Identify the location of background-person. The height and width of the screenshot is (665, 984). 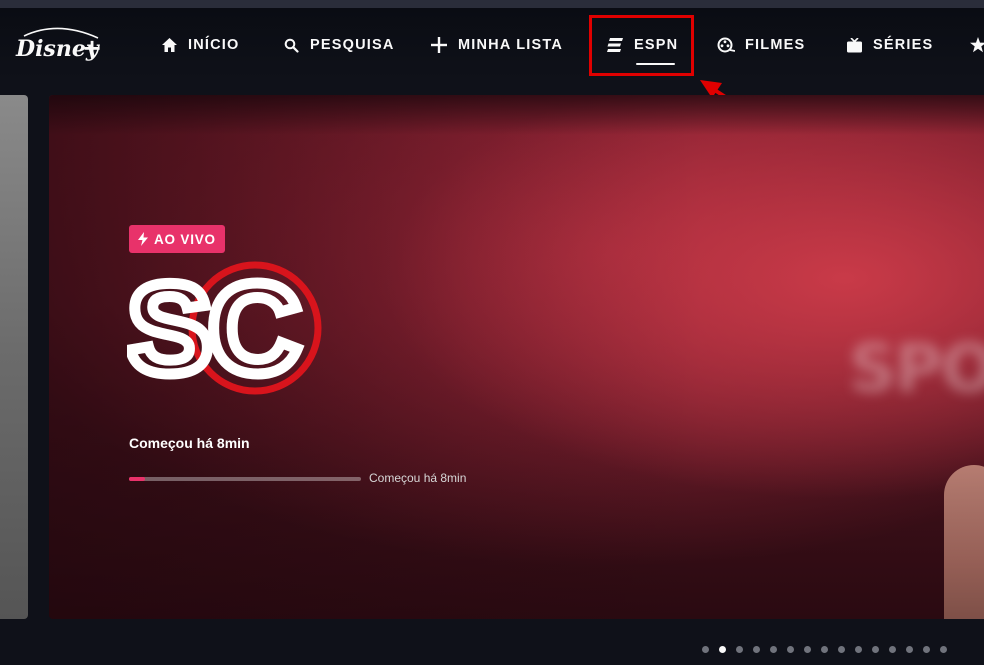
(964, 542).